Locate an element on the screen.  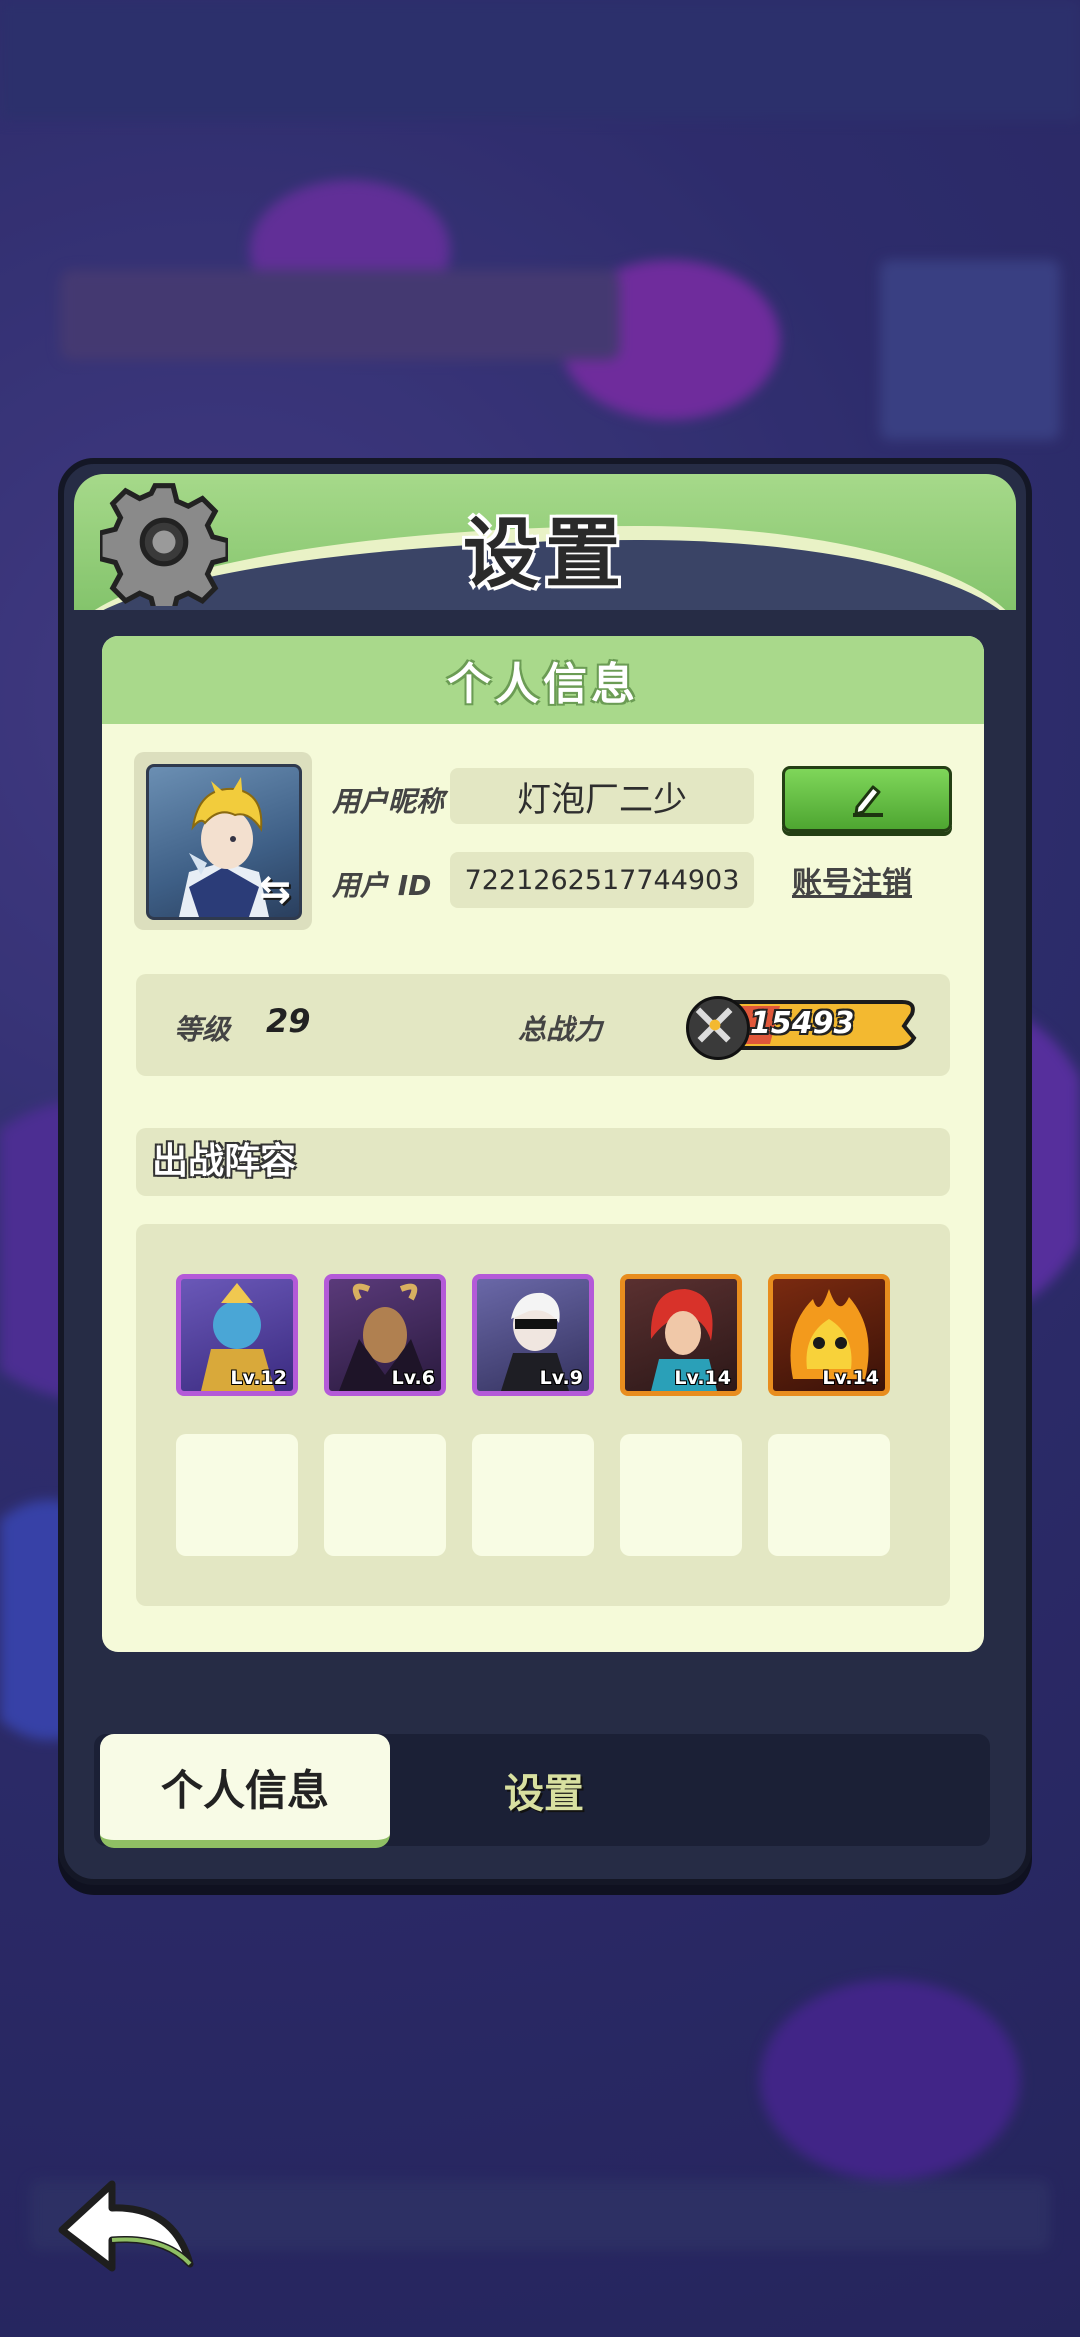
stats-row: 等级 29 总战力 15493 is located at coordinates (543, 1025).